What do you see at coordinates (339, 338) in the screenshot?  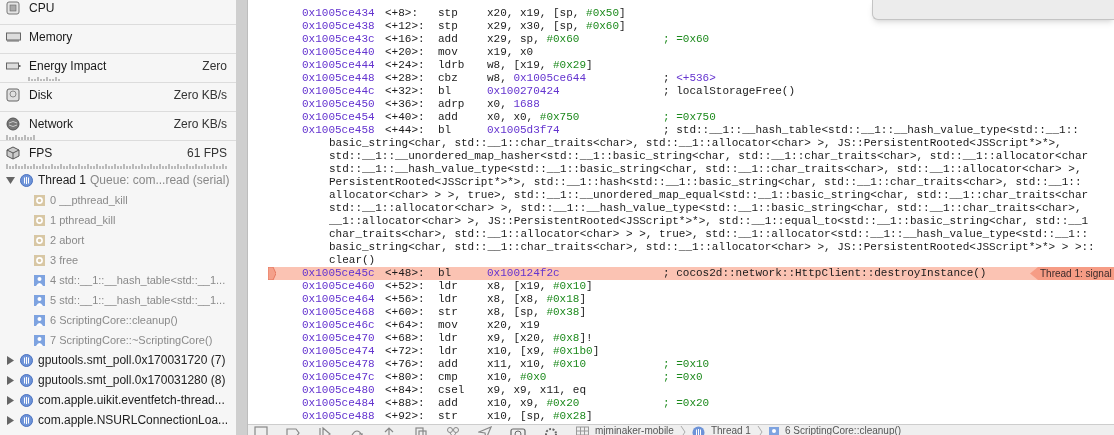 I see `address-text: 0x1005ce470` at bounding box center [339, 338].